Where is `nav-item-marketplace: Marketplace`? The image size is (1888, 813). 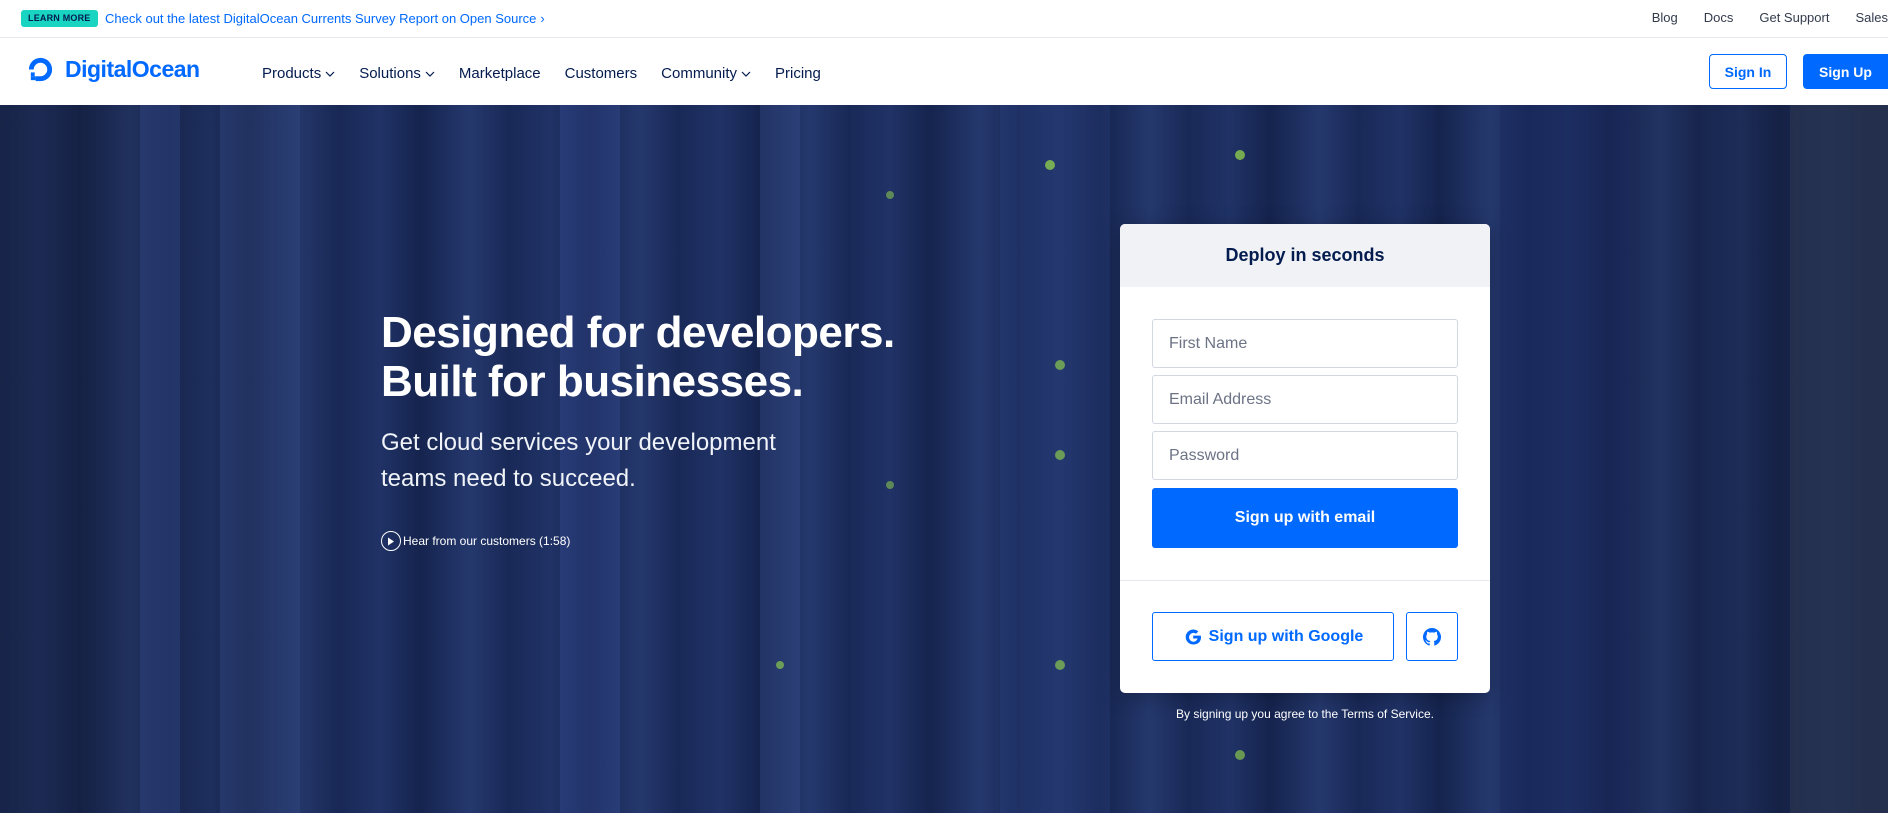
nav-item-marketplace: Marketplace is located at coordinates (500, 74).